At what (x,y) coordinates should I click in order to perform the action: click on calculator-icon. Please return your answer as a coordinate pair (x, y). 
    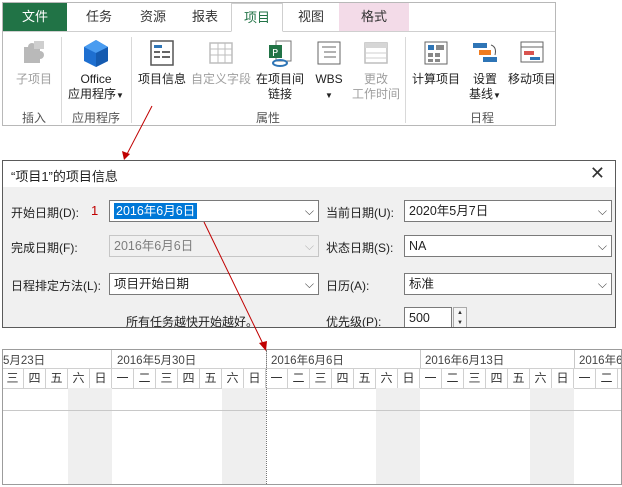
    Looking at the image, I should click on (436, 53).